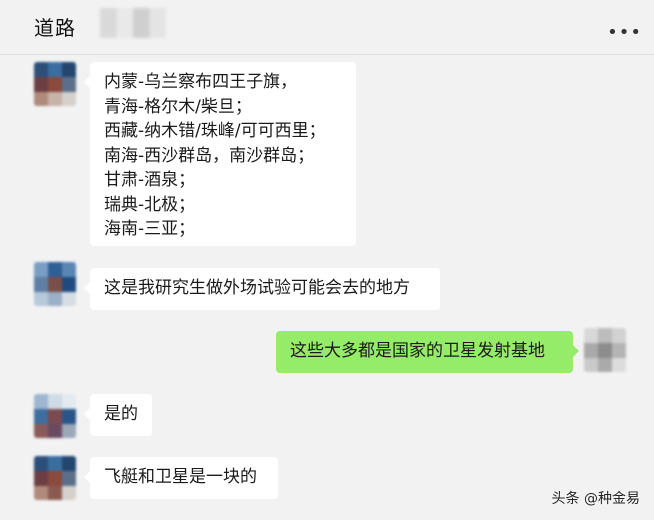 The height and width of the screenshot is (520, 654). I want to click on message-bubble: 飞艇和卫星是一块的, so click(181, 478).